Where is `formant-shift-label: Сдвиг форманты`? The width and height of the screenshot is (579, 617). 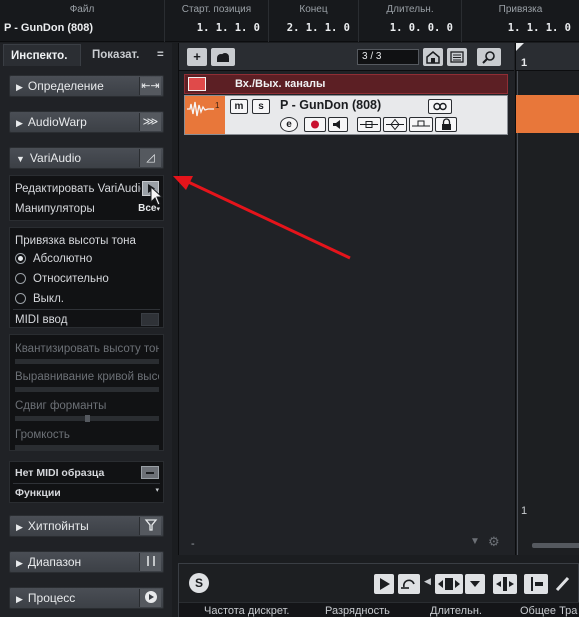 formant-shift-label: Сдвиг форманты is located at coordinates (61, 406).